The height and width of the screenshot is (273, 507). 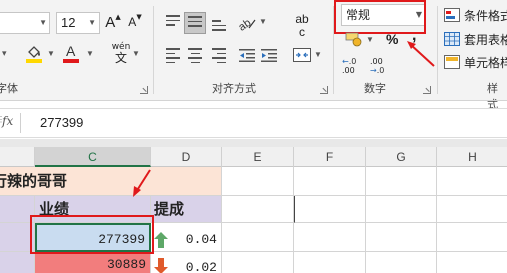 I want to click on column-header-e: E, so click(x=258, y=157).